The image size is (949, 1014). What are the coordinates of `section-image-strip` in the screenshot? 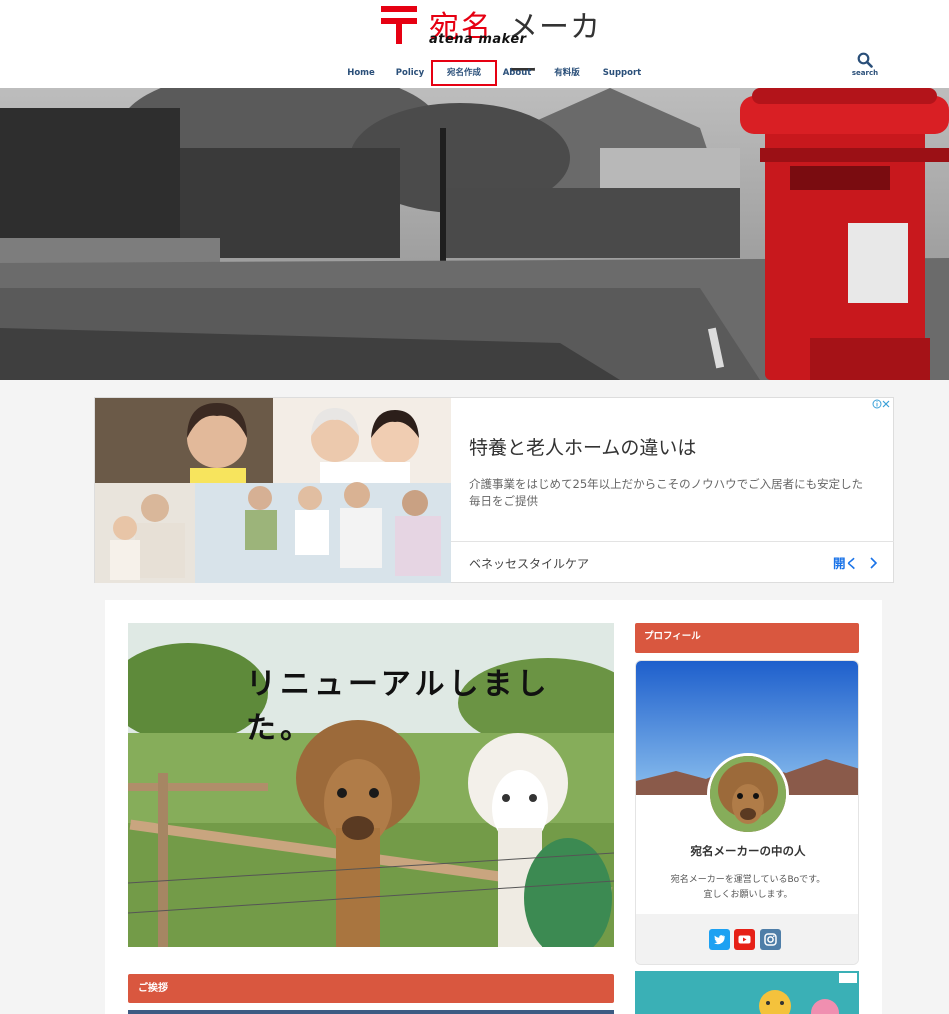 It's located at (371, 1012).